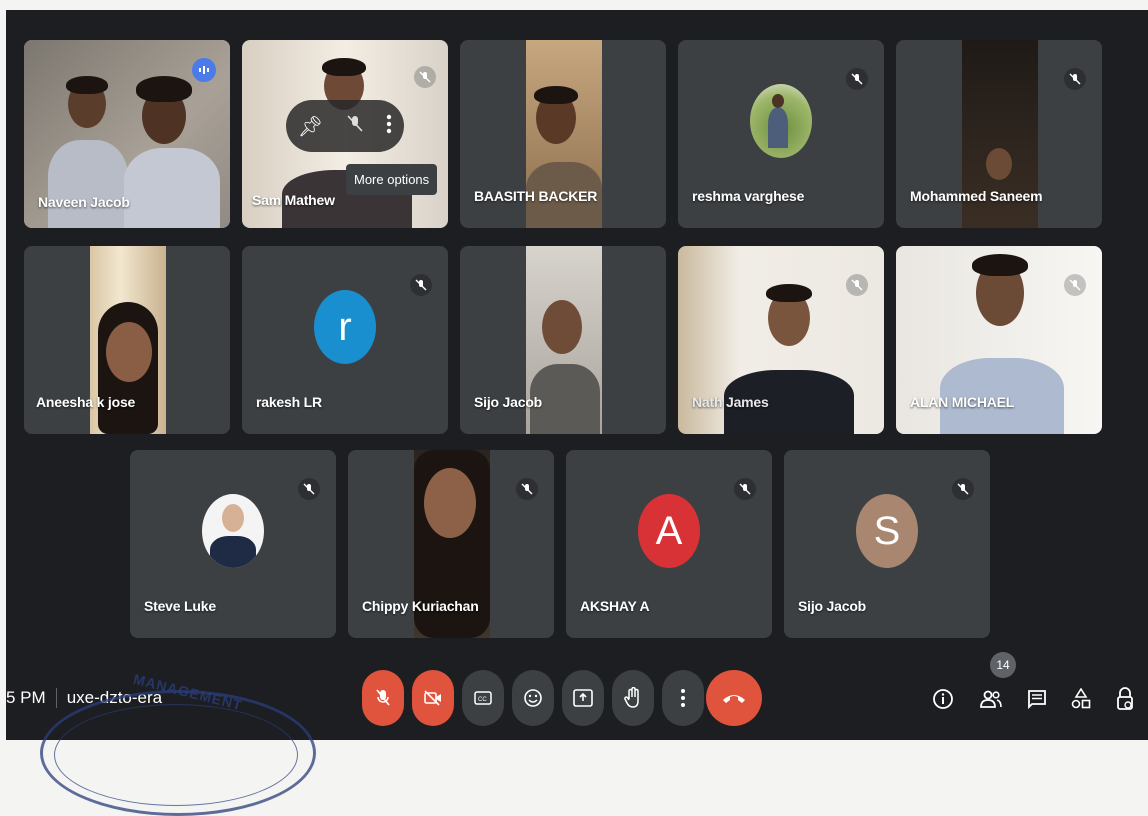 Image resolution: width=1148 pixels, height=816 pixels. I want to click on participant-name: Steve Luke, so click(180, 606).